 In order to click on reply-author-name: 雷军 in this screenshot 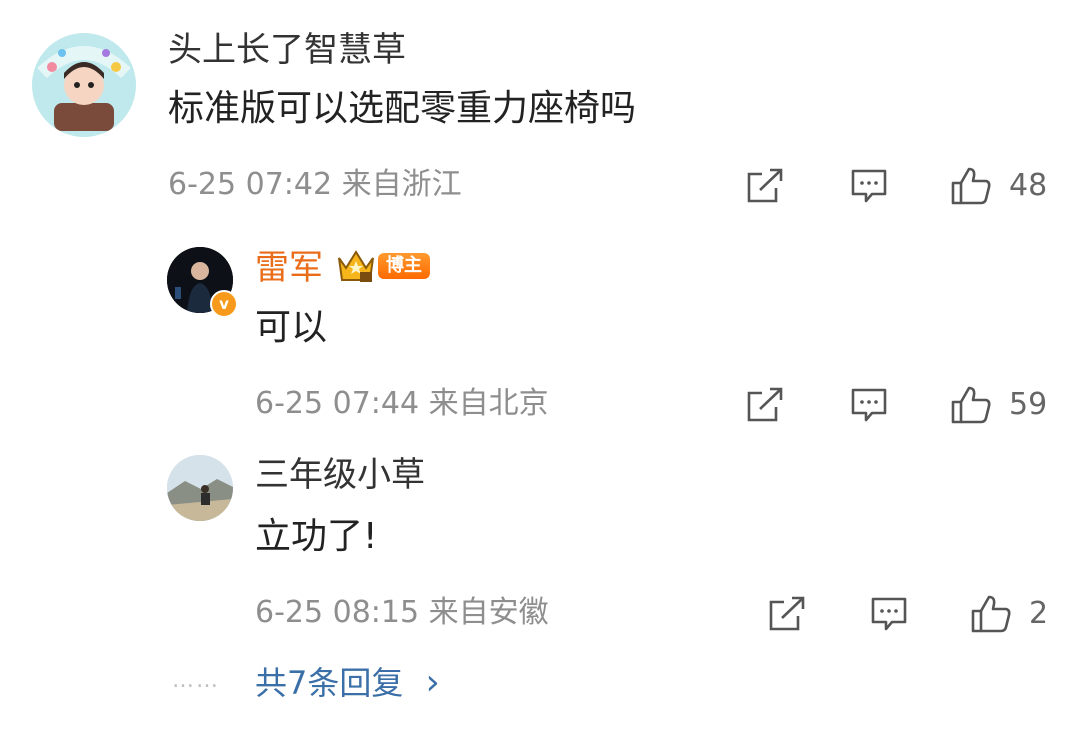, I will do `click(289, 268)`.